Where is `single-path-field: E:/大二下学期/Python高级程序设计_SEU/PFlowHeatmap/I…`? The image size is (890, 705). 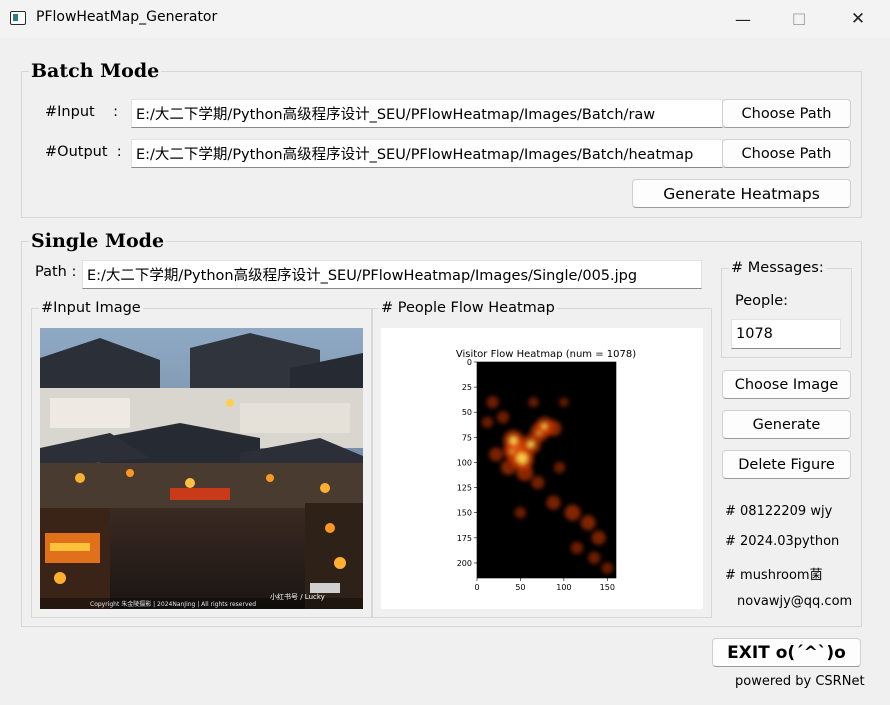
single-path-field: E:/大二下学期/Python高级程序设计_SEU/PFlowHeatmap/I… is located at coordinates (392, 274).